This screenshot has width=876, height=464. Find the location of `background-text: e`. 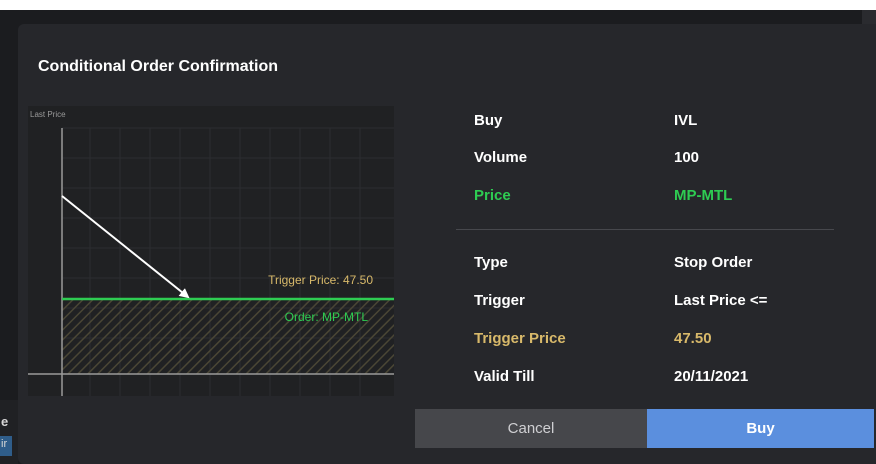

background-text: e is located at coordinates (5, 421).